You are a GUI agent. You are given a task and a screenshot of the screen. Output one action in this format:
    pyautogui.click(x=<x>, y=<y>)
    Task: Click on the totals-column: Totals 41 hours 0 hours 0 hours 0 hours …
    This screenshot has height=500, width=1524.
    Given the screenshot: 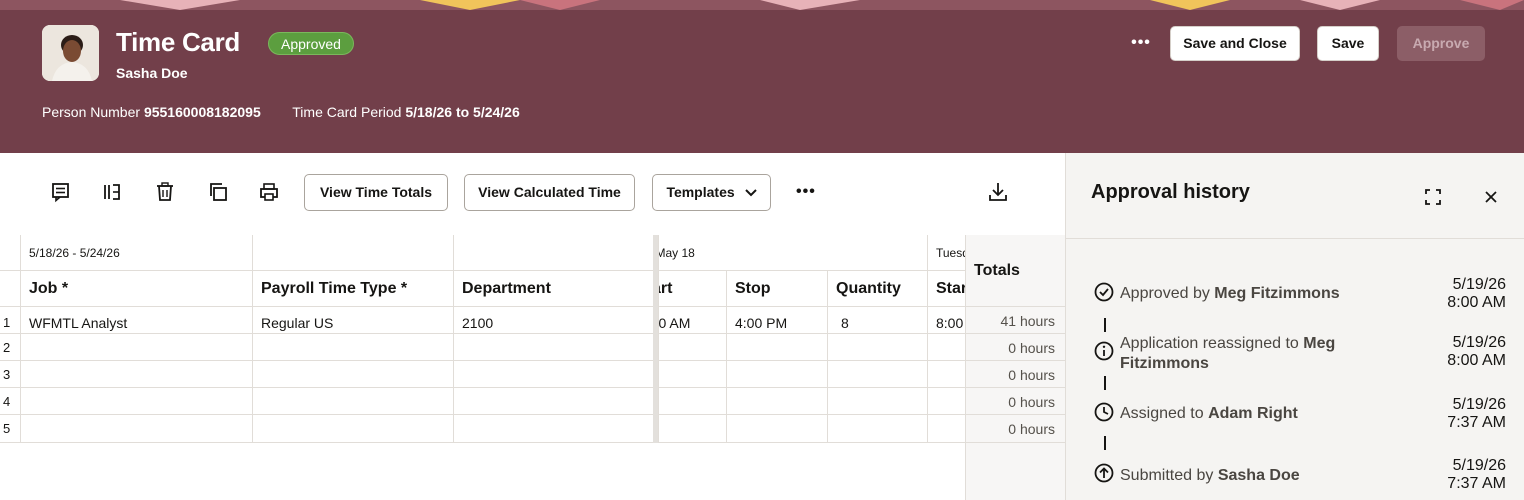 What is the action you would take?
    pyautogui.click(x=1015, y=367)
    